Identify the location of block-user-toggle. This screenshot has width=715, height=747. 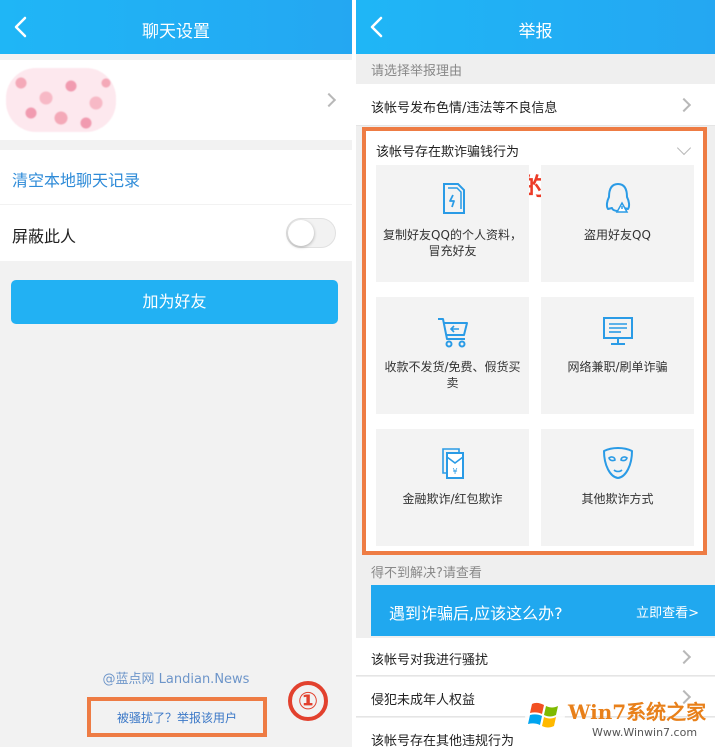
(311, 233).